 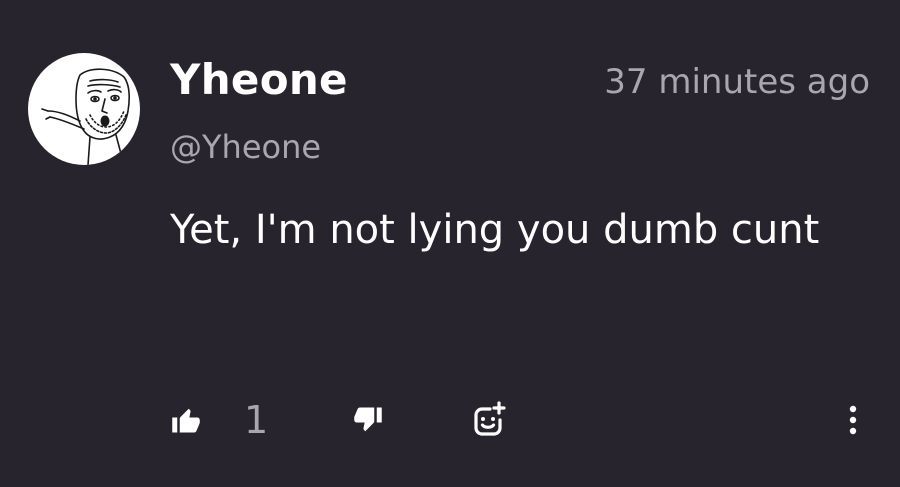 What do you see at coordinates (737, 82) in the screenshot?
I see `comment-timestamp: 37 minutes ago` at bounding box center [737, 82].